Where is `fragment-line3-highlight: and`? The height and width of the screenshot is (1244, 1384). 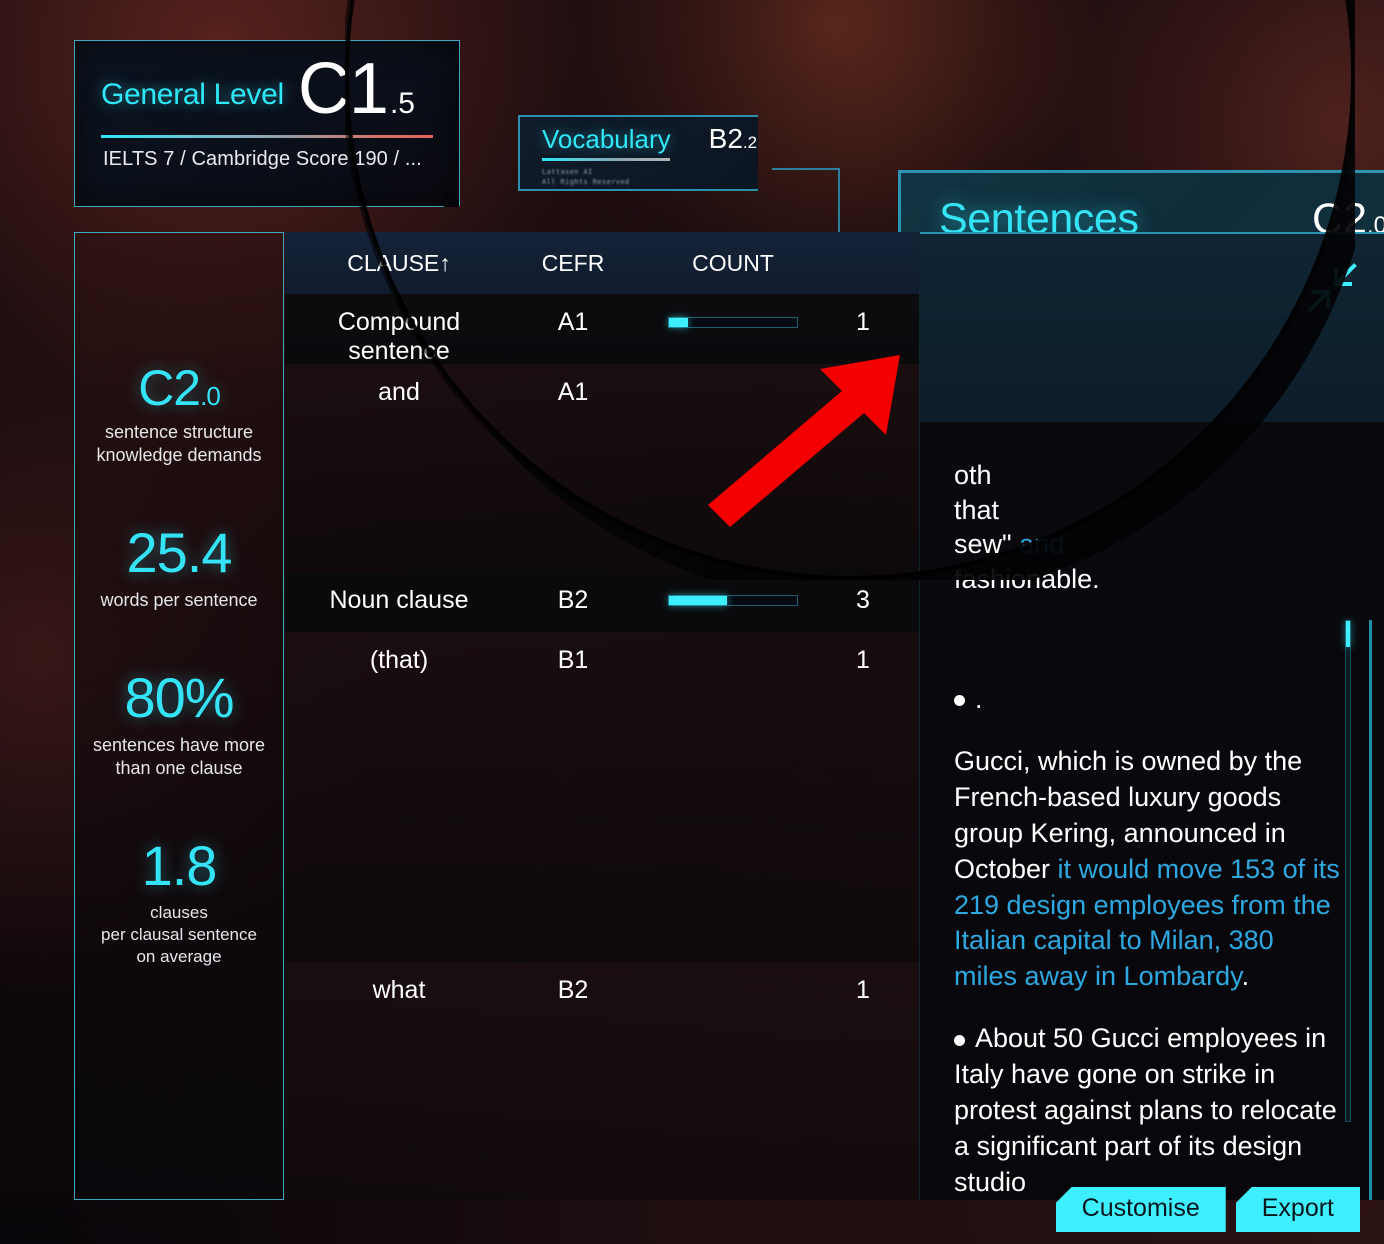
fragment-line3-highlight: and is located at coordinates (1042, 544).